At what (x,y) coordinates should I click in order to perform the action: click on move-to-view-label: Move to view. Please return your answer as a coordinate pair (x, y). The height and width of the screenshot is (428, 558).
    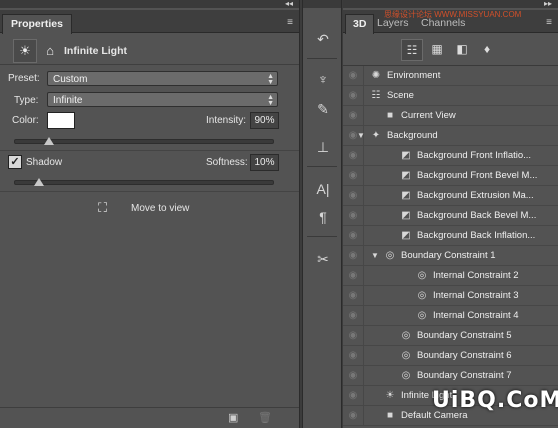
    Looking at the image, I should click on (160, 208).